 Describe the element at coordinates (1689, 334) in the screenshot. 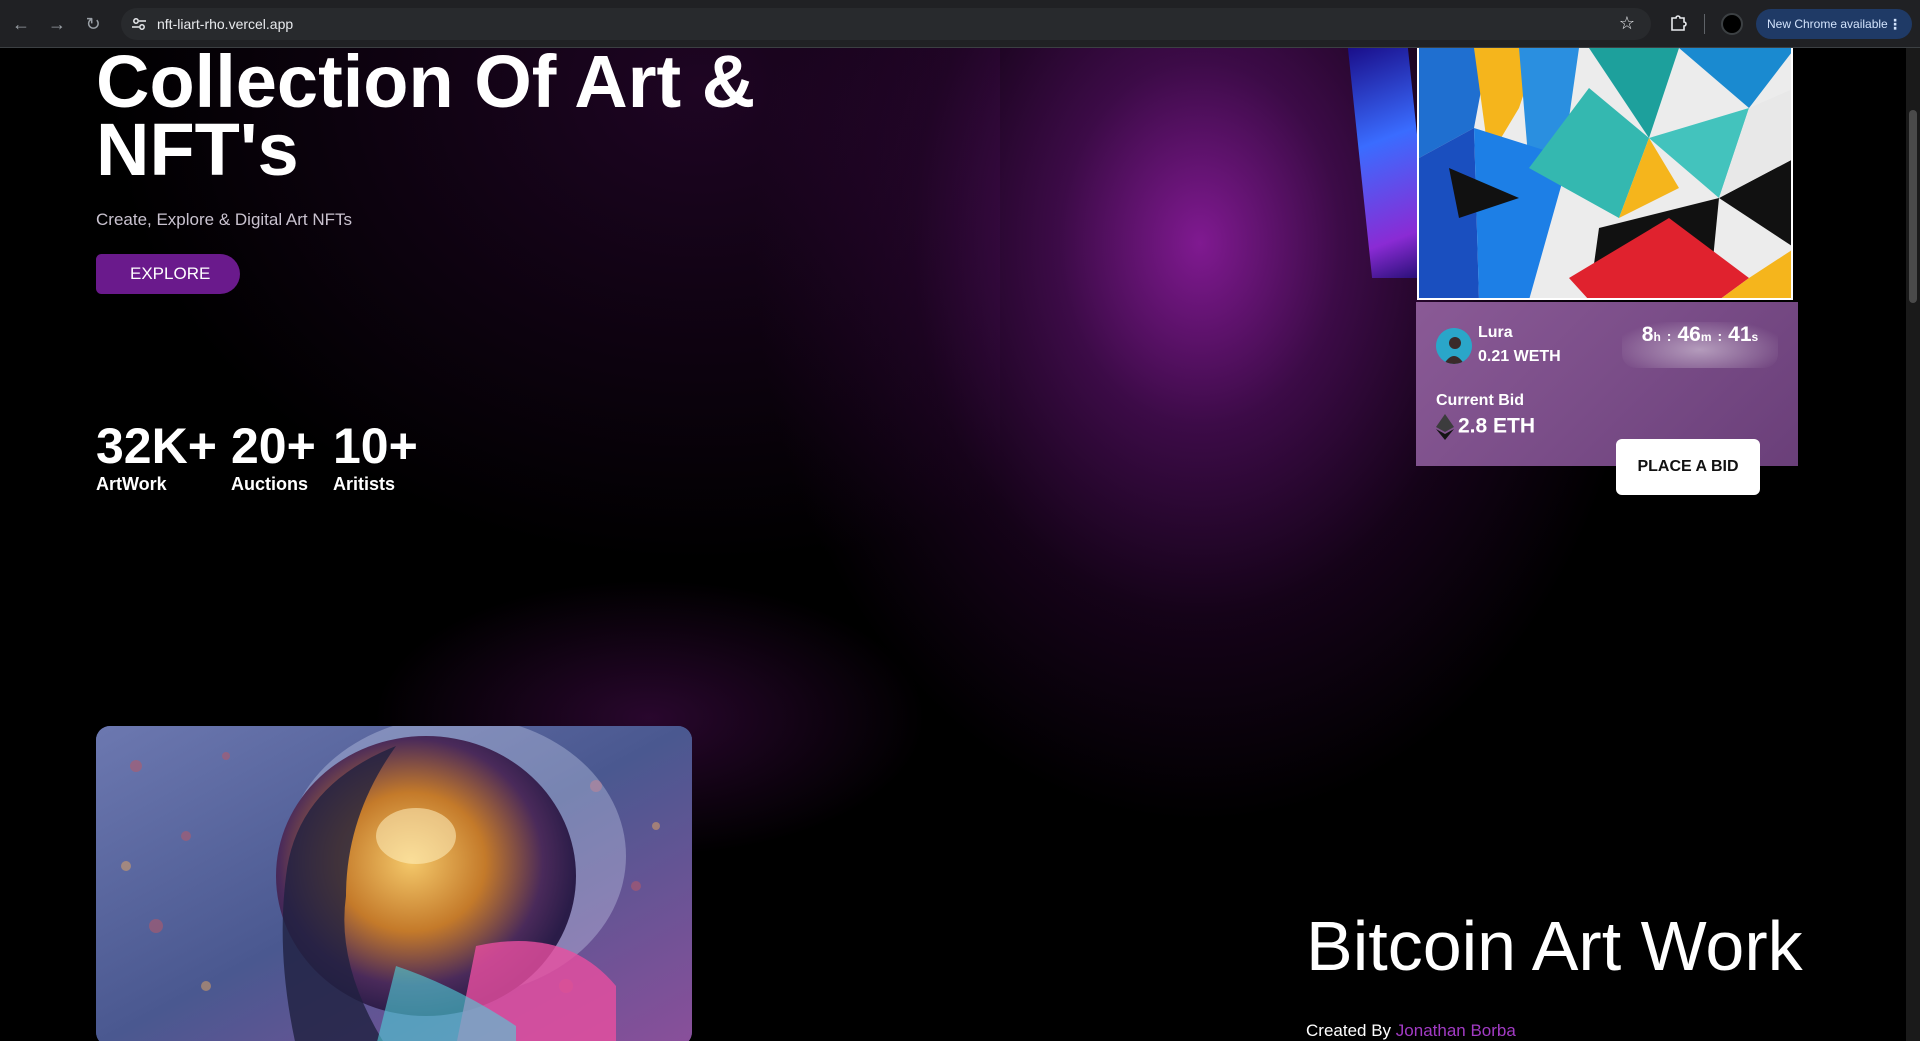

I see `timer-minutes: 46` at that location.